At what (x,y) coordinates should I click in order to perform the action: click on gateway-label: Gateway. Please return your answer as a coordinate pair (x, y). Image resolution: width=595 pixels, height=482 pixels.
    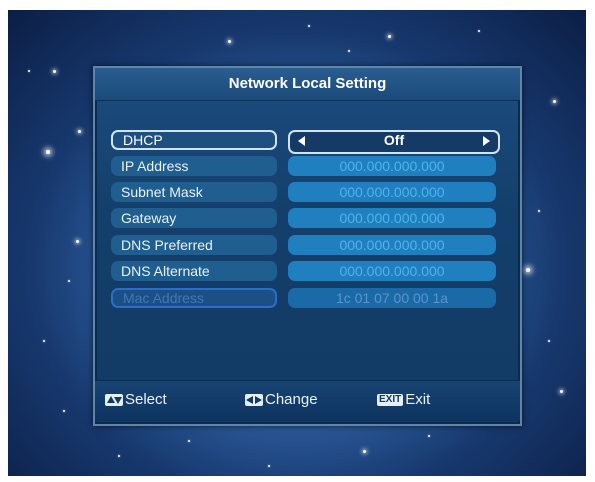
    Looking at the image, I should click on (194, 218).